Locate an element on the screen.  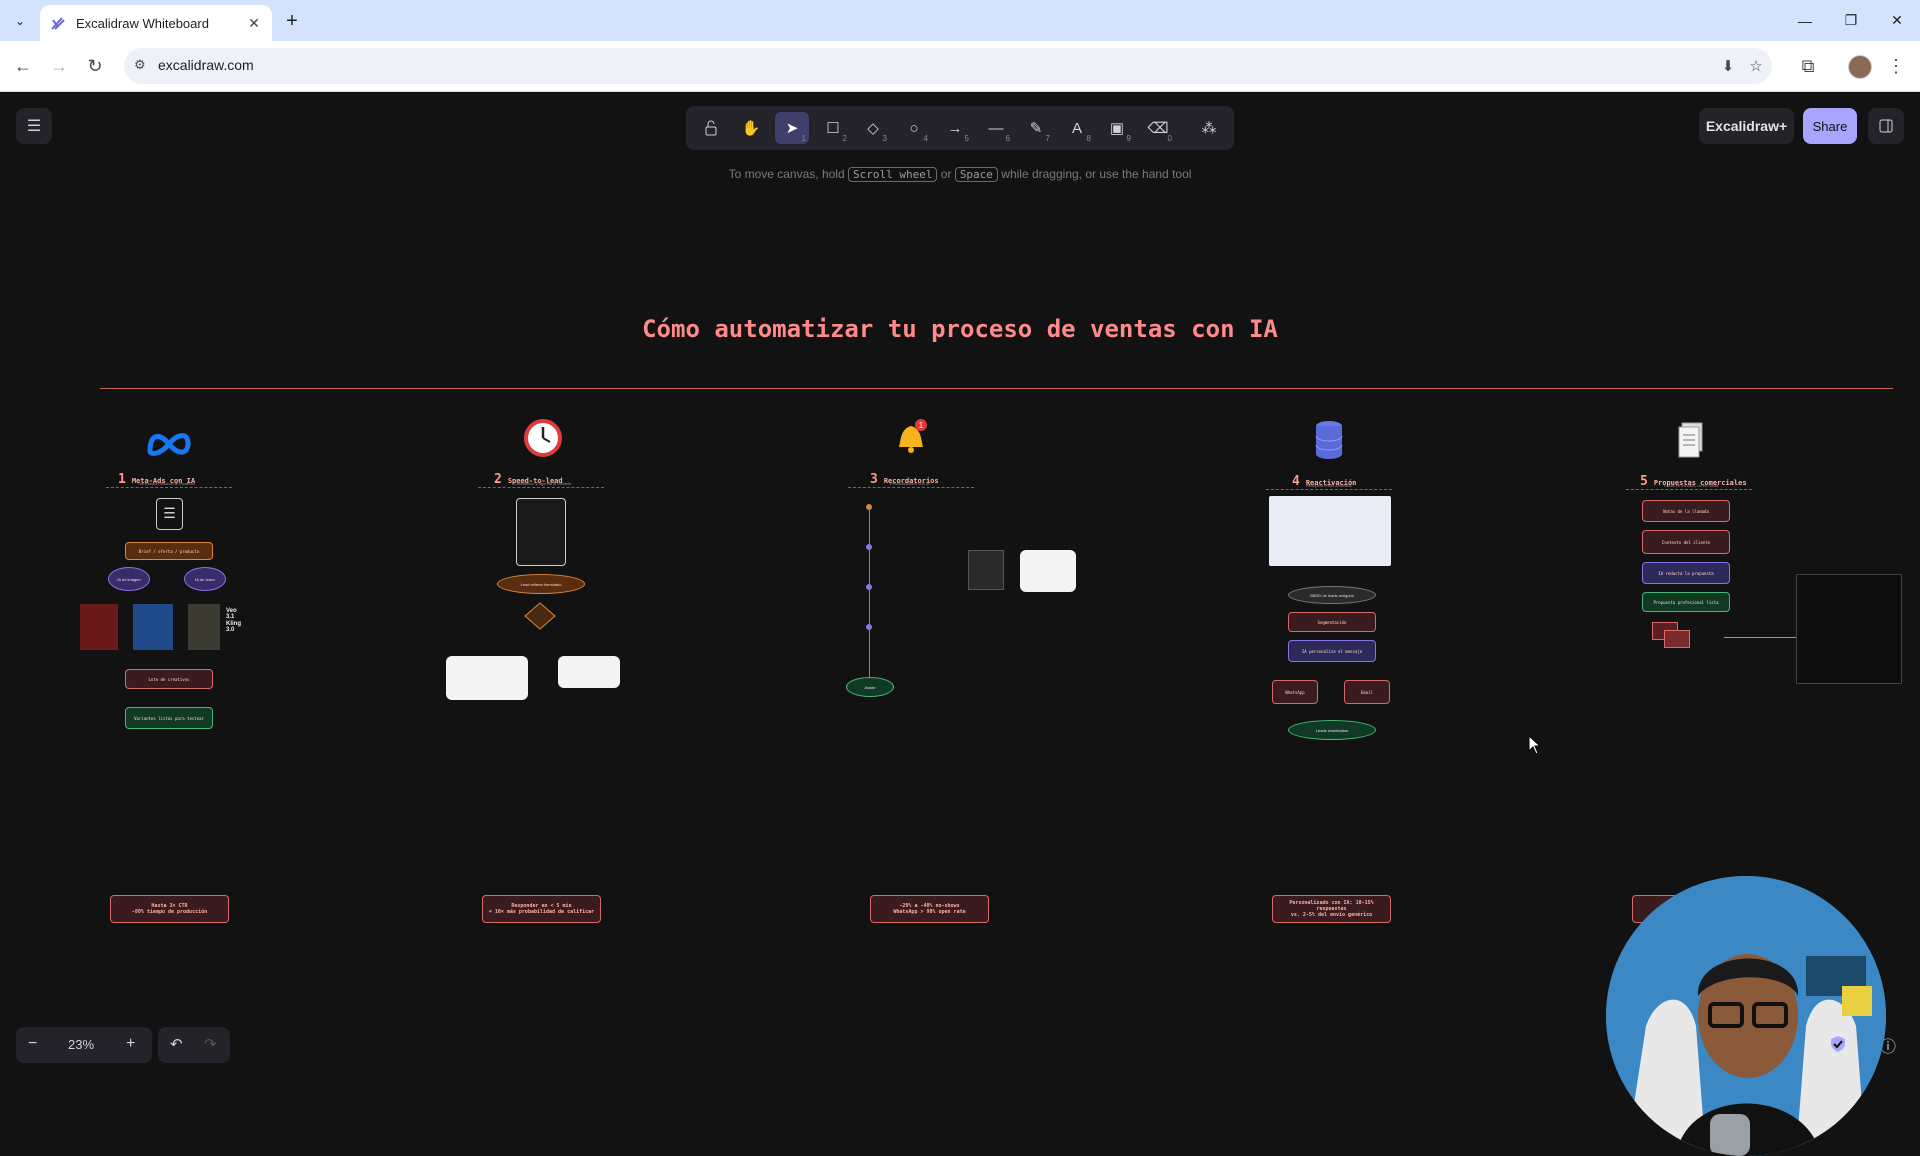
metric-line: Personalizado con IA: 10-15% respuestas is located at coordinates (1331, 906).